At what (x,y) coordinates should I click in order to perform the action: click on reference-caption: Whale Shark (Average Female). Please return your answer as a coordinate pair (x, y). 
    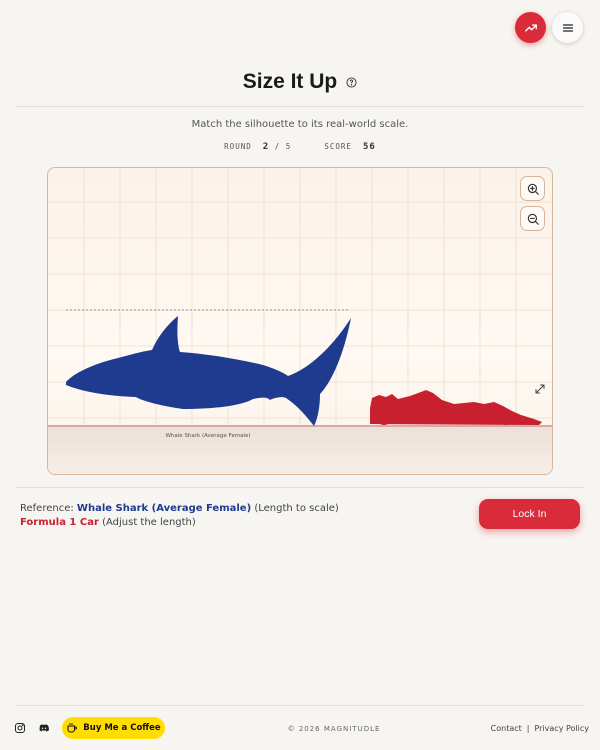
    Looking at the image, I should click on (208, 436).